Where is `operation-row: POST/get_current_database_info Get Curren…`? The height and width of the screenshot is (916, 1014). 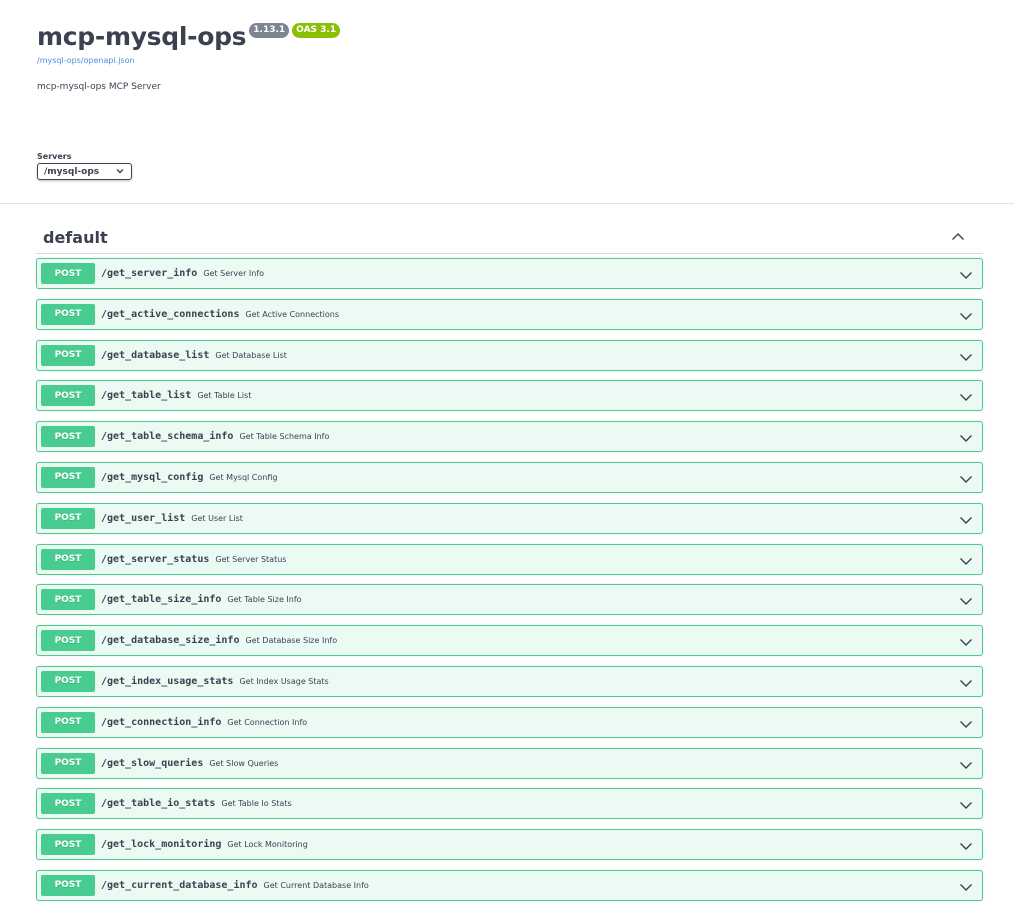
operation-row: POST/get_current_database_info Get Curren… is located at coordinates (509, 885).